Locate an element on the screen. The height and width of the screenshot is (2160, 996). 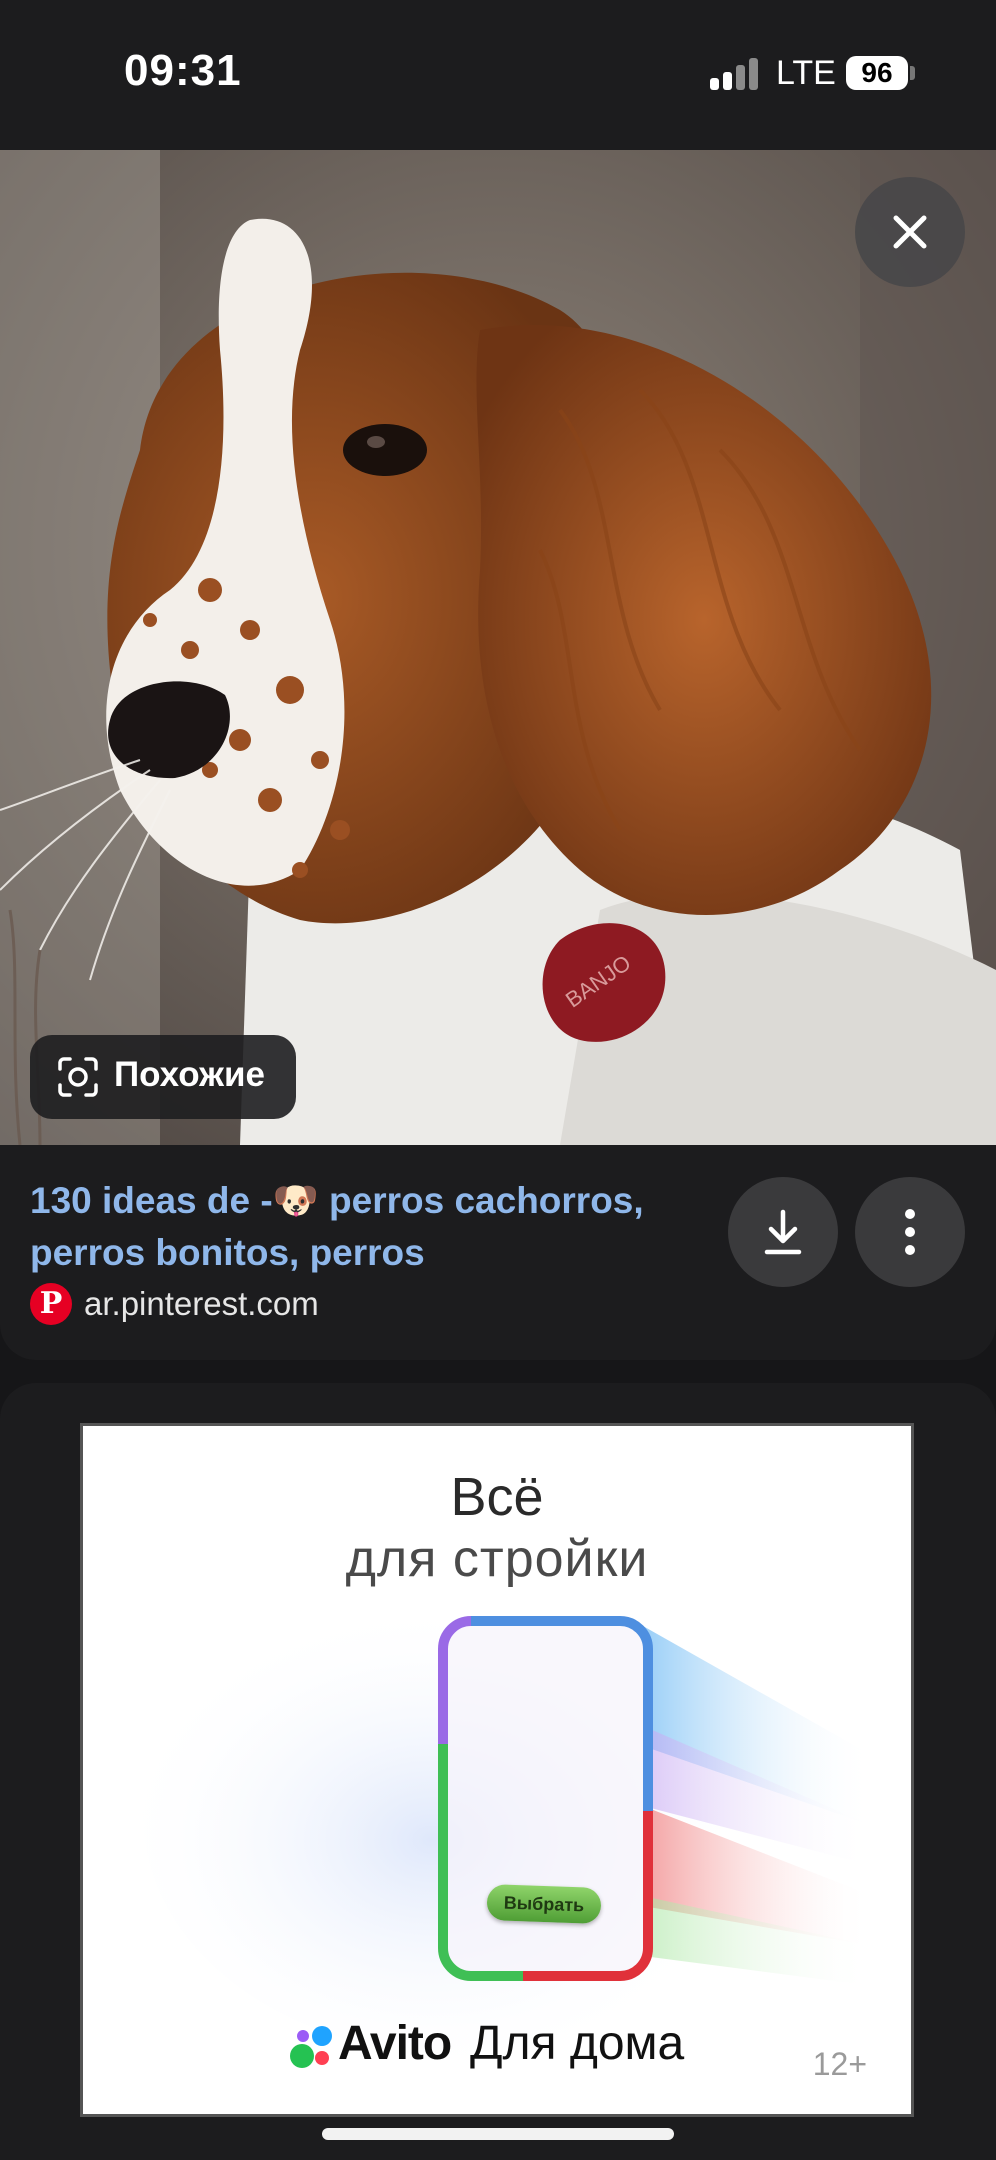
signal-icon is located at coordinates (734, 74).